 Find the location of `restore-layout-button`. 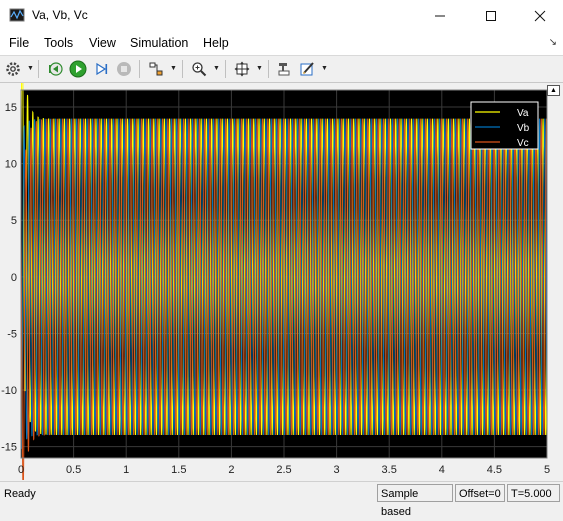

restore-layout-button is located at coordinates (284, 69).